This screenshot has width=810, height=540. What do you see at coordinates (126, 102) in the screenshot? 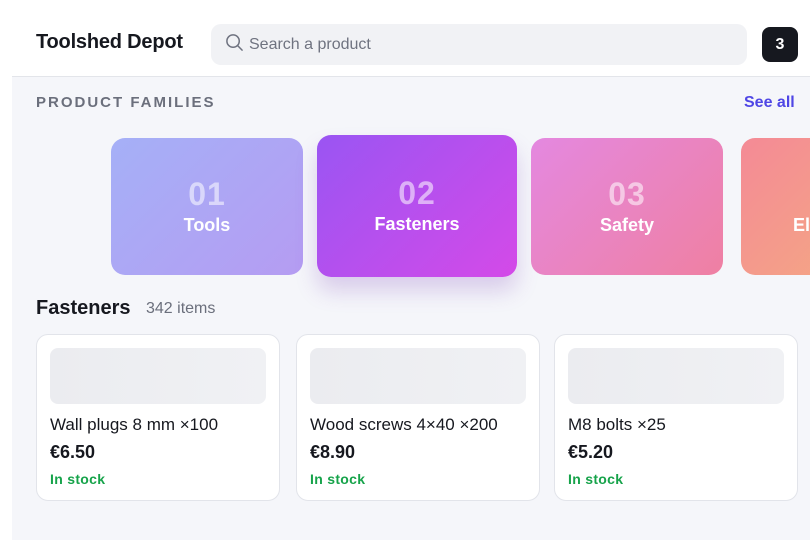
I see `families-heading: PRODUCT FAMILIES` at bounding box center [126, 102].